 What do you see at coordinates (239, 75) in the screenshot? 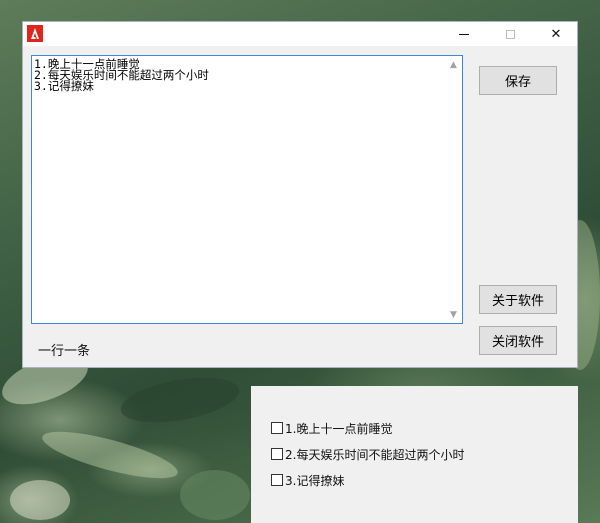
I see `textarea-content: 1.晚上十一点前睡觉 2.每天娱乐时间不能超过两个小时 3.记得撩妹` at bounding box center [239, 75].